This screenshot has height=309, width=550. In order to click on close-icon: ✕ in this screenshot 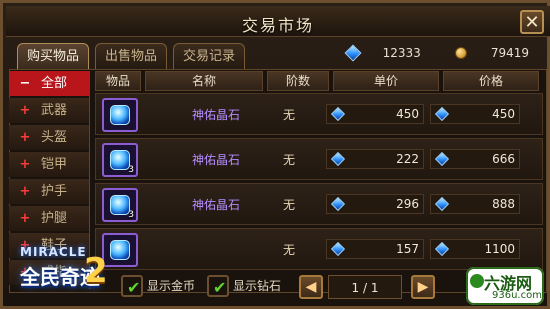, I will do `click(532, 22)`.